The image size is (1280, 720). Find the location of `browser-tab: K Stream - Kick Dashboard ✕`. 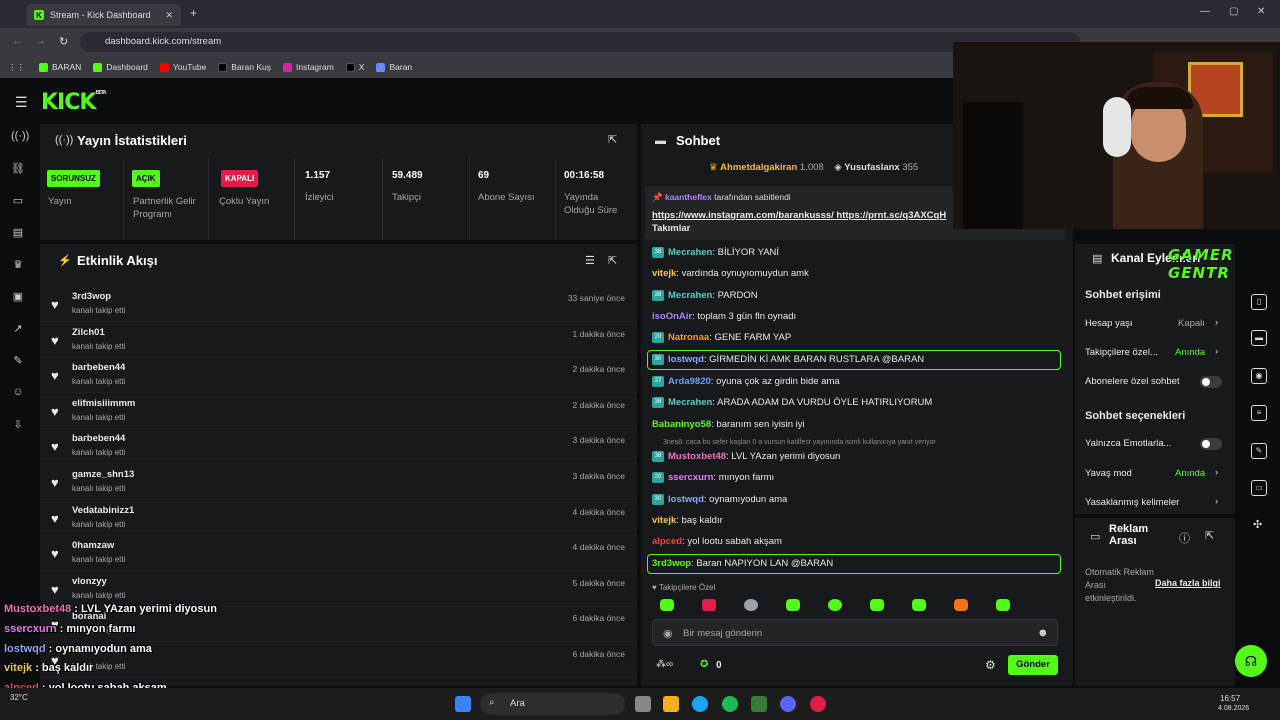

browser-tab: K Stream - Kick Dashboard ✕ is located at coordinates (103, 15).